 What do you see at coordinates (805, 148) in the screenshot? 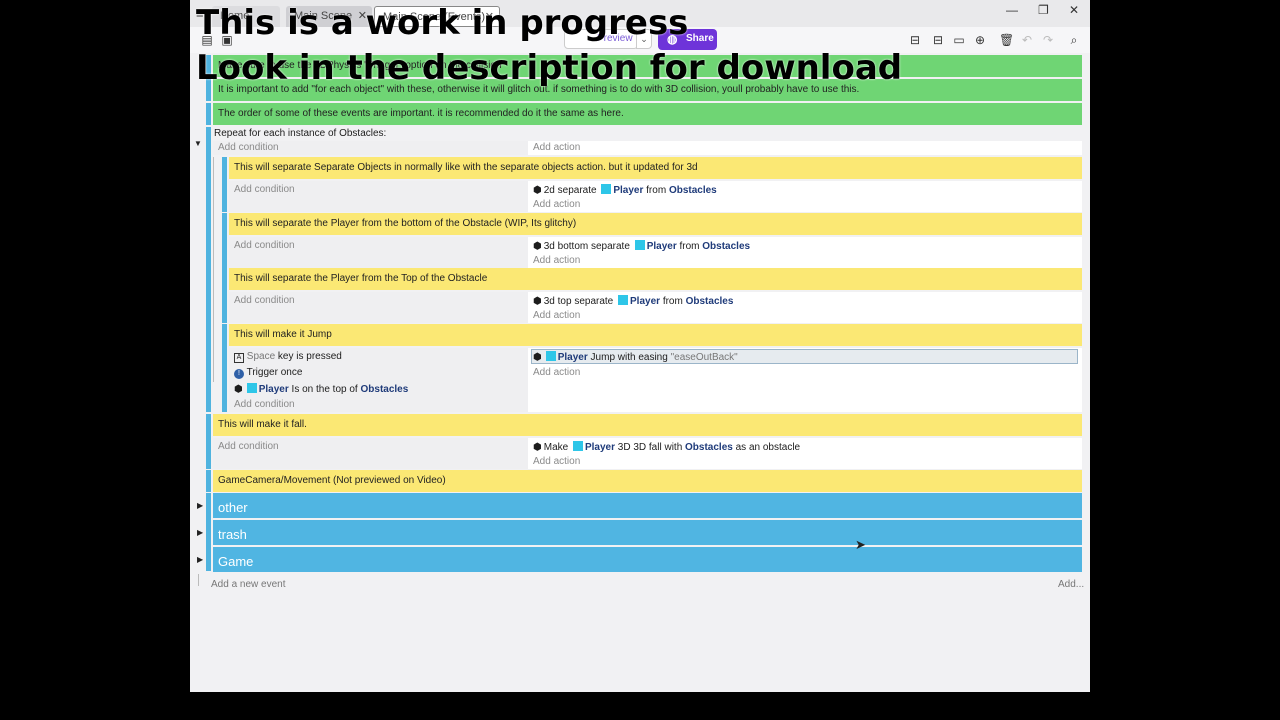
I see `actions-area: Add action` at bounding box center [805, 148].